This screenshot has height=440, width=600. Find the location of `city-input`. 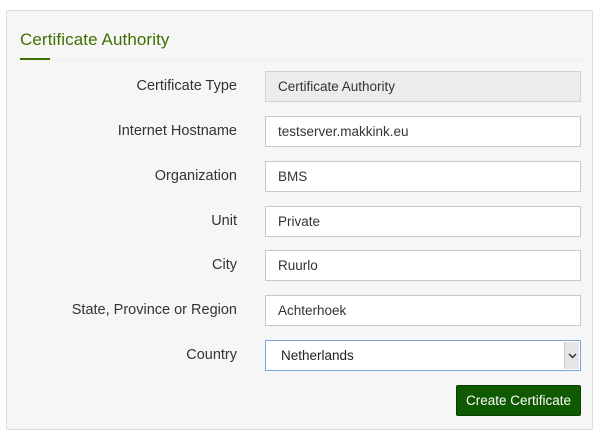

city-input is located at coordinates (423, 265).